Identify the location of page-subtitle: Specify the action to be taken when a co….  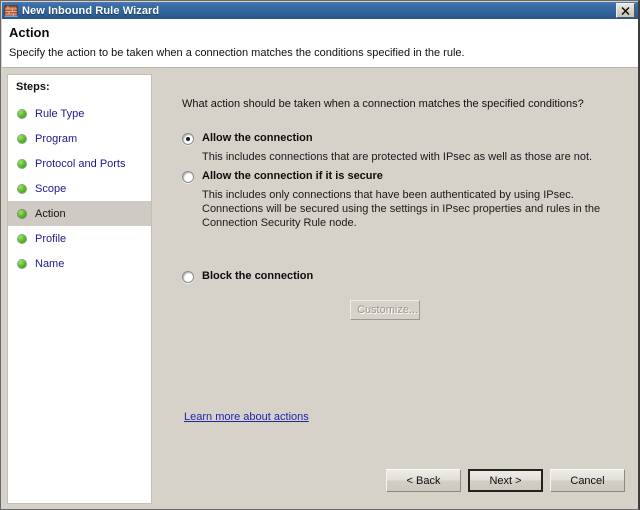
(237, 53).